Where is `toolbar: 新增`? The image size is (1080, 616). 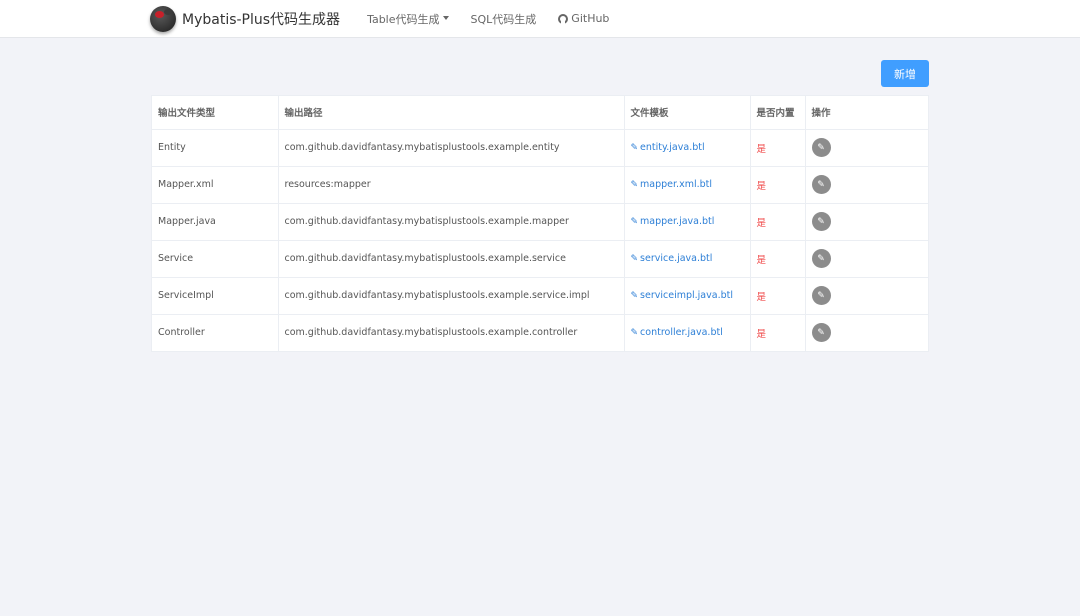
toolbar: 新增 is located at coordinates (905, 73).